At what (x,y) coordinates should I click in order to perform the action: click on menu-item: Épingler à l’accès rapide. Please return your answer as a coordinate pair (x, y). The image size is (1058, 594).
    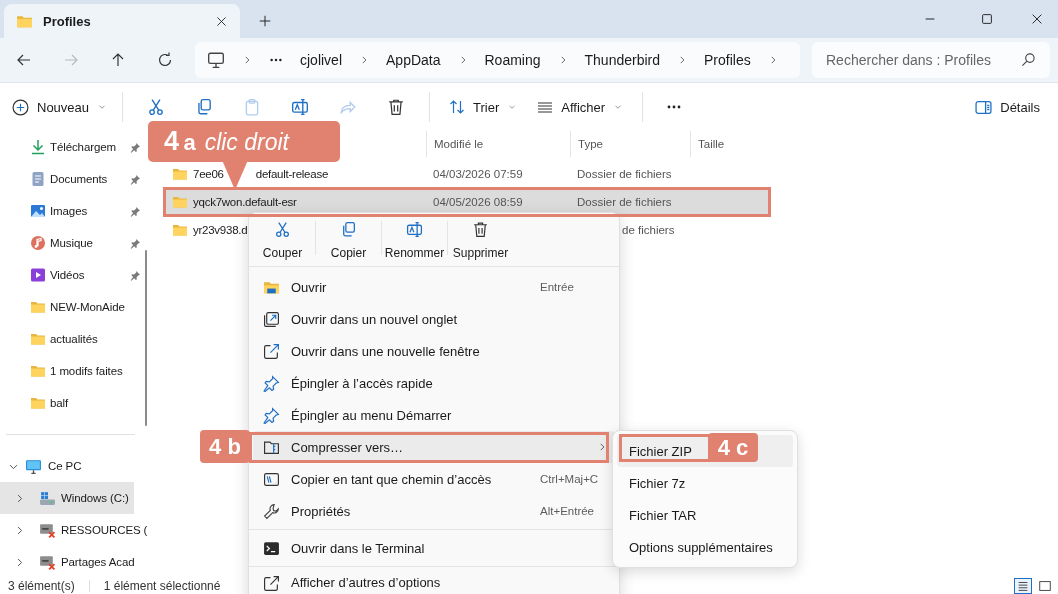
    Looking at the image, I should click on (434, 383).